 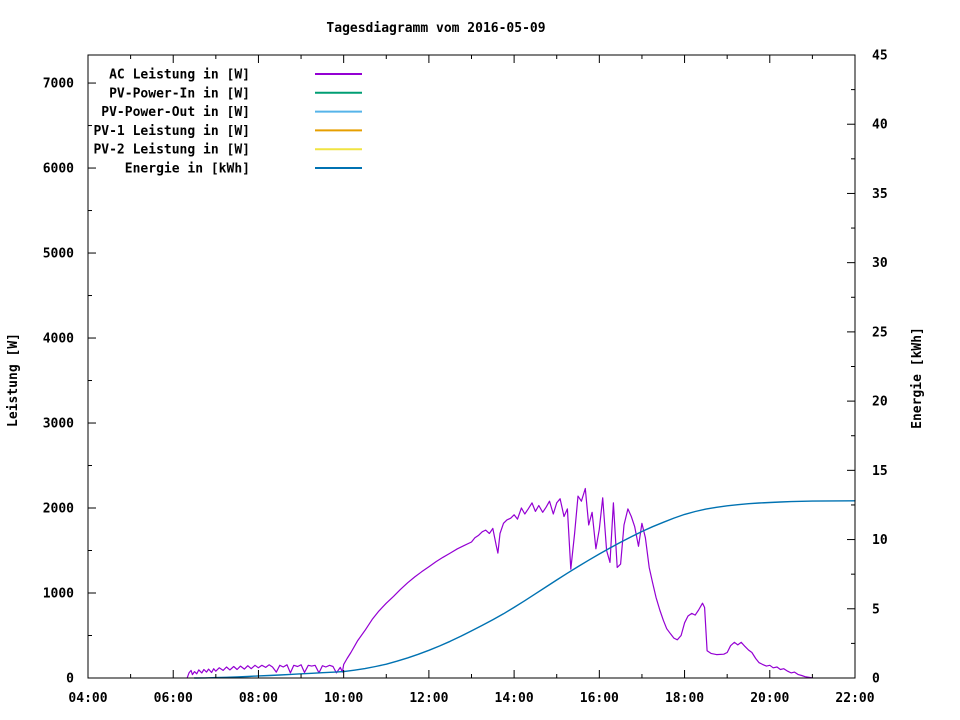 What do you see at coordinates (769, 698) in the screenshot?
I see `x-tick-label: 20:00` at bounding box center [769, 698].